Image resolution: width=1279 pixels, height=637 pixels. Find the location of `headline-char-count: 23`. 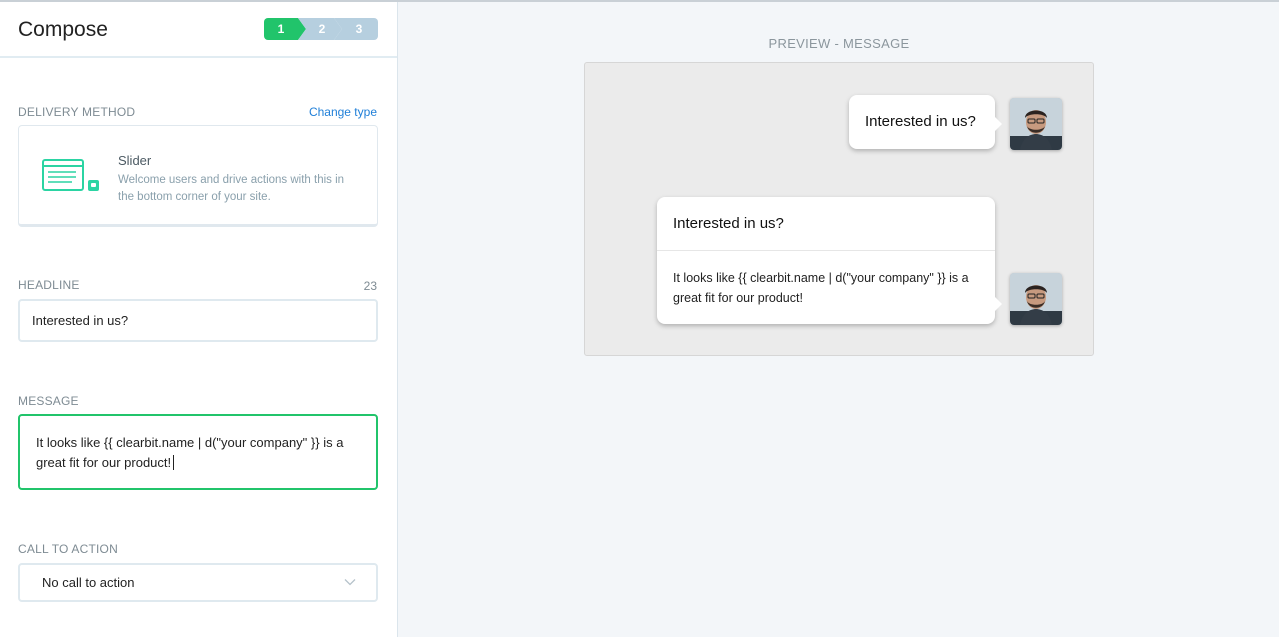

headline-char-count: 23 is located at coordinates (370, 286).